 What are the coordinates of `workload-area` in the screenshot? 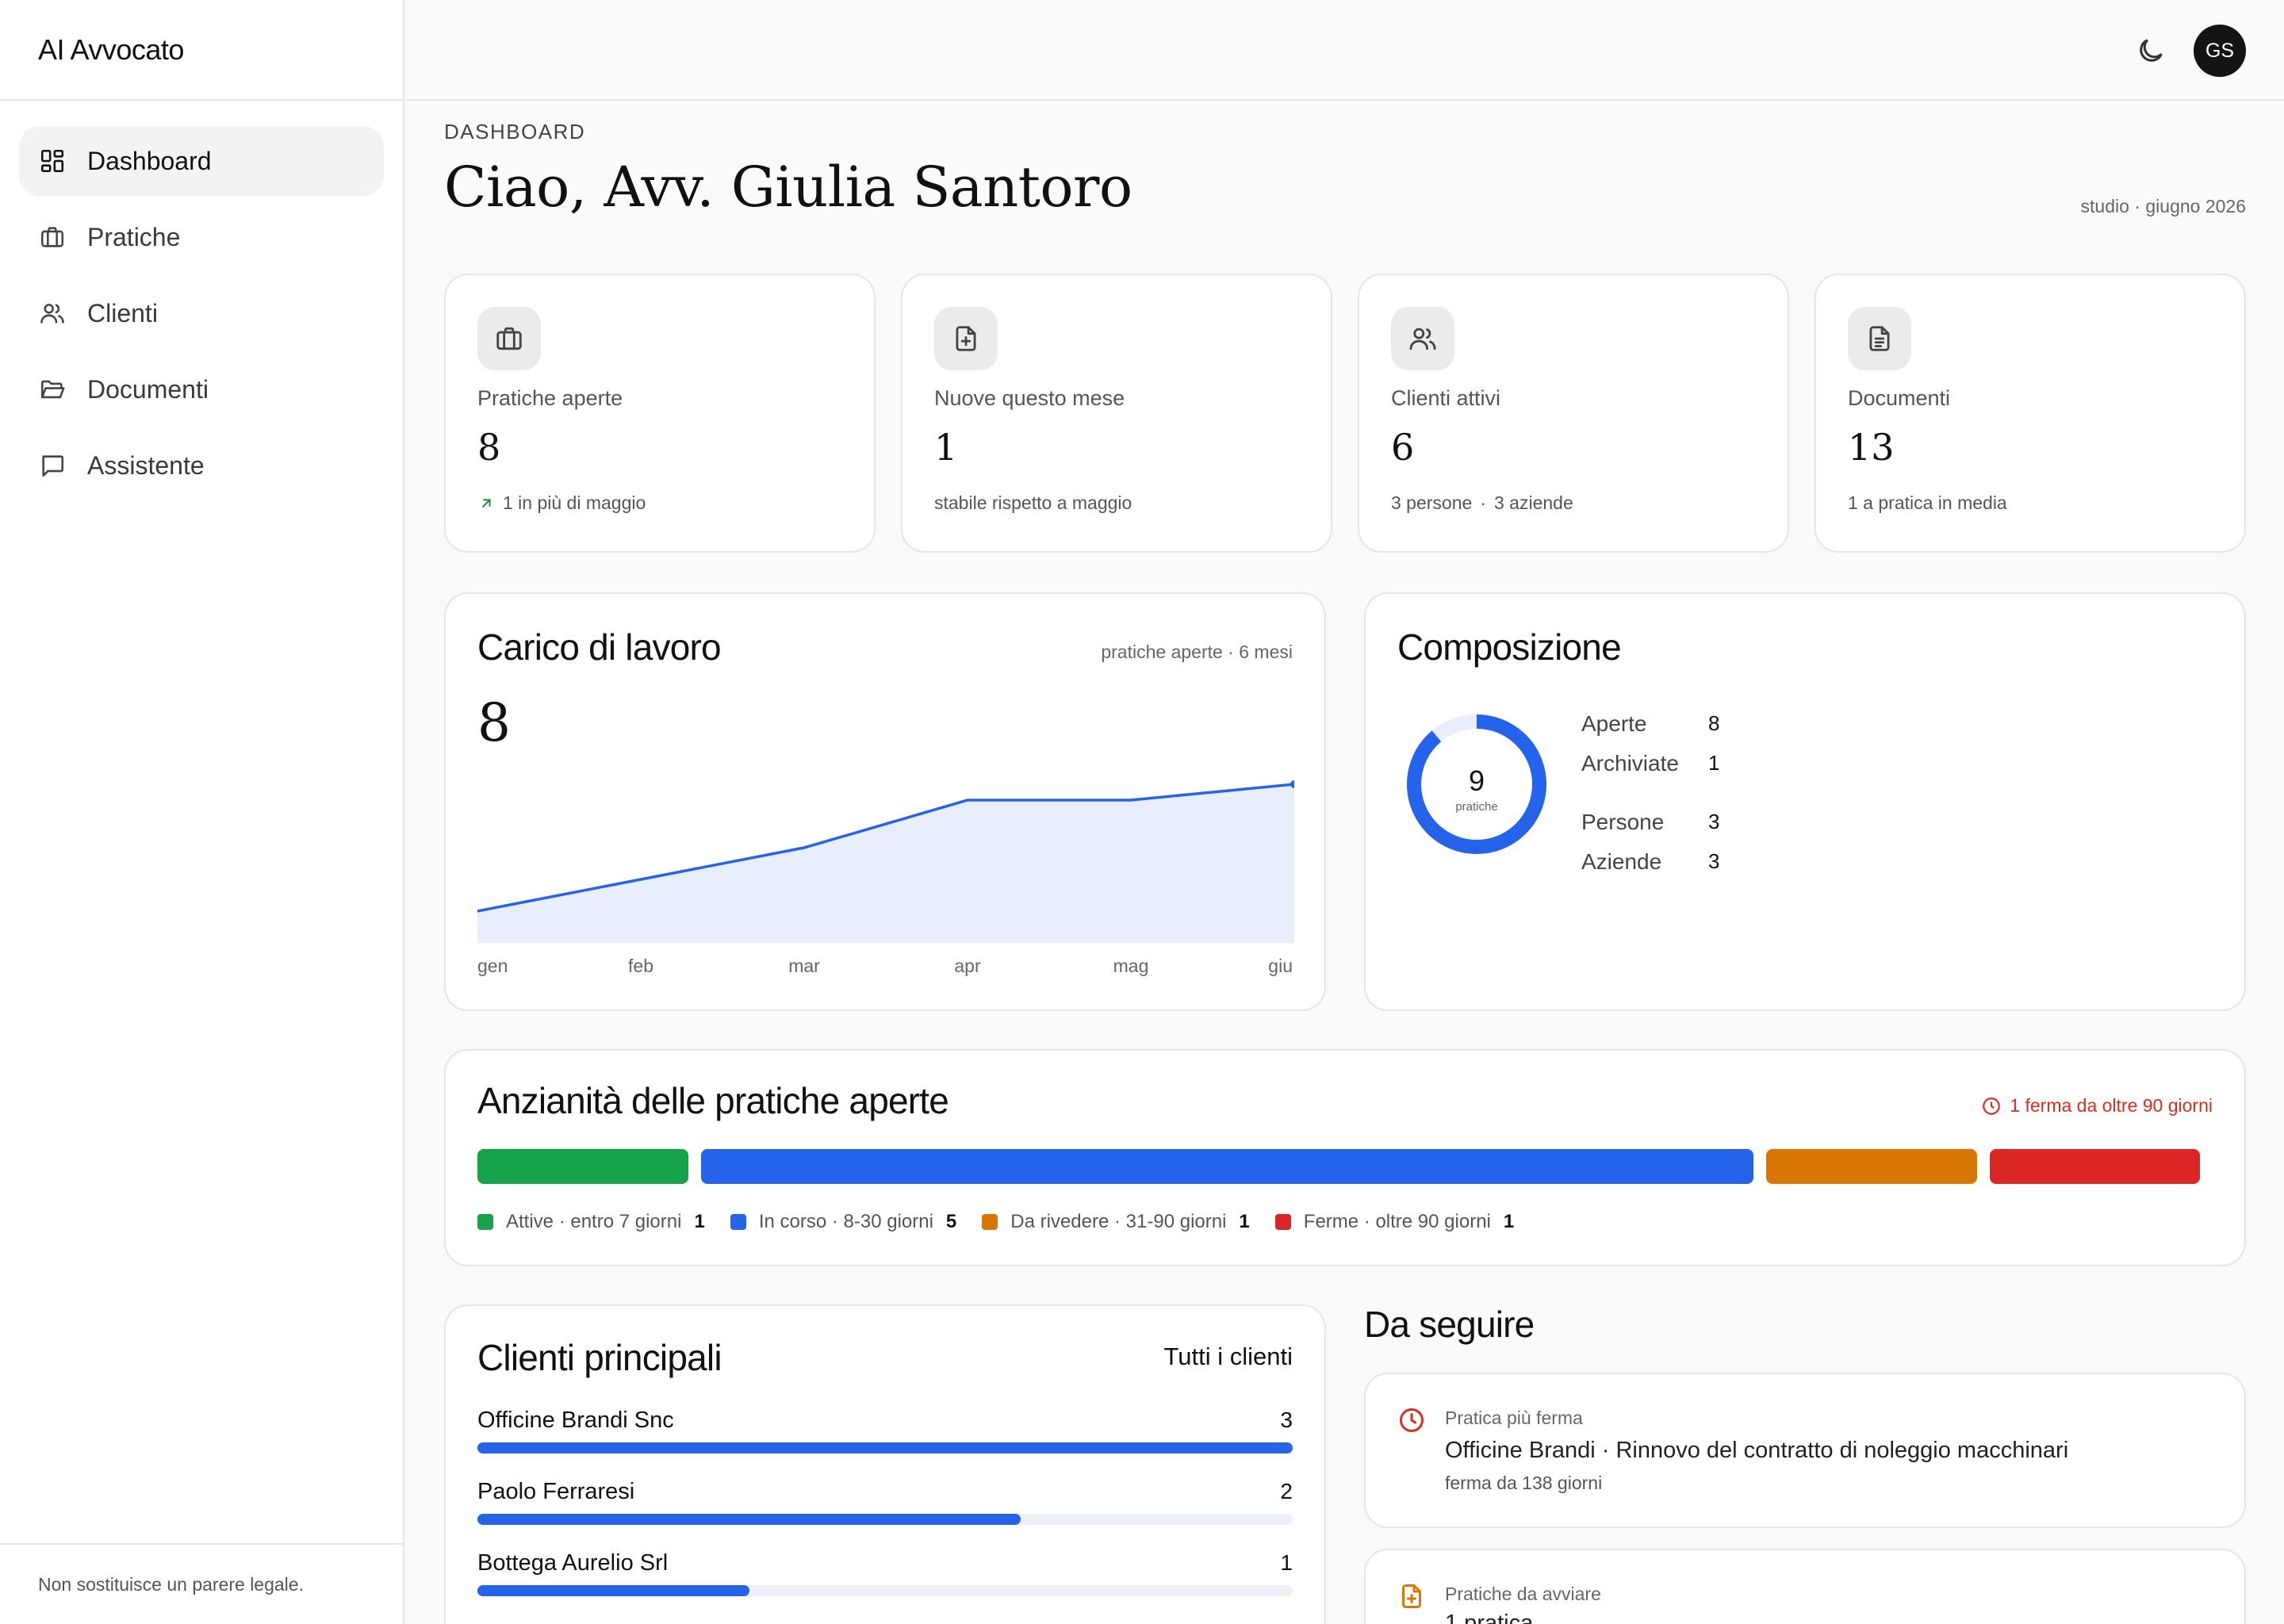 It's located at (885, 863).